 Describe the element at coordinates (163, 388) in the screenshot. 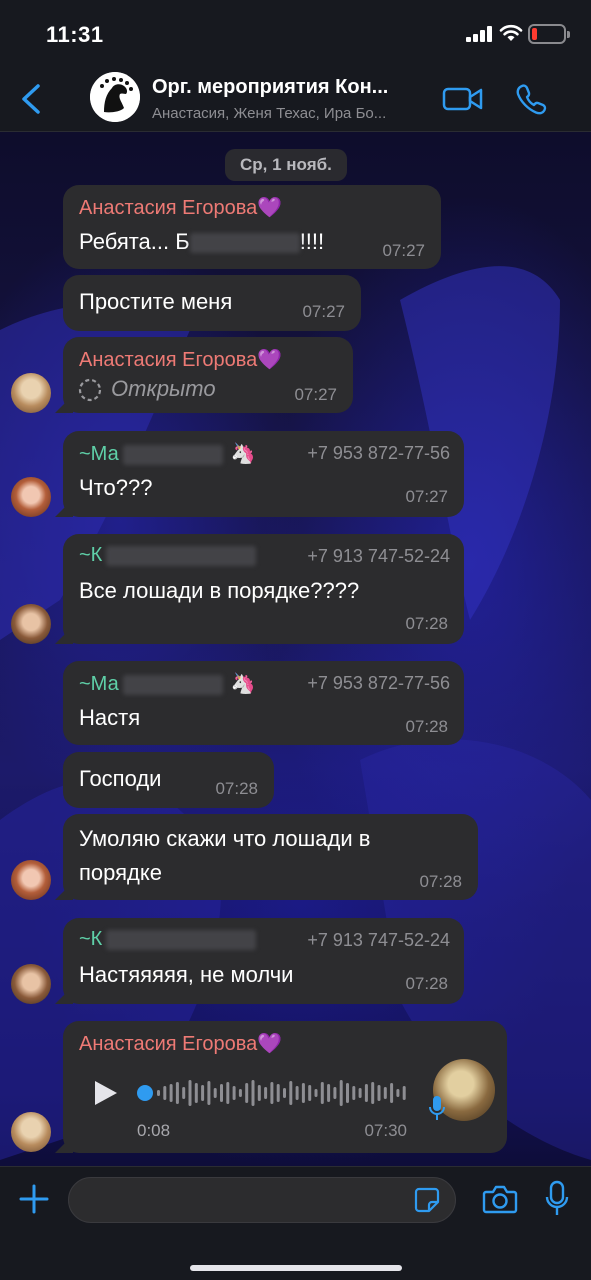

I see `message-text: Открыто` at that location.